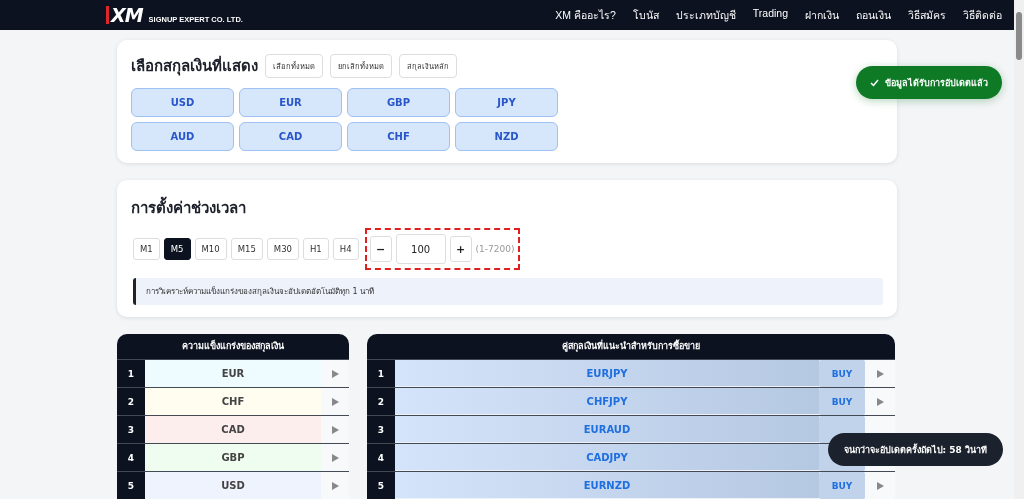 This screenshot has height=499, width=1024. I want to click on pair-cell: CHFJPY, so click(607, 401).